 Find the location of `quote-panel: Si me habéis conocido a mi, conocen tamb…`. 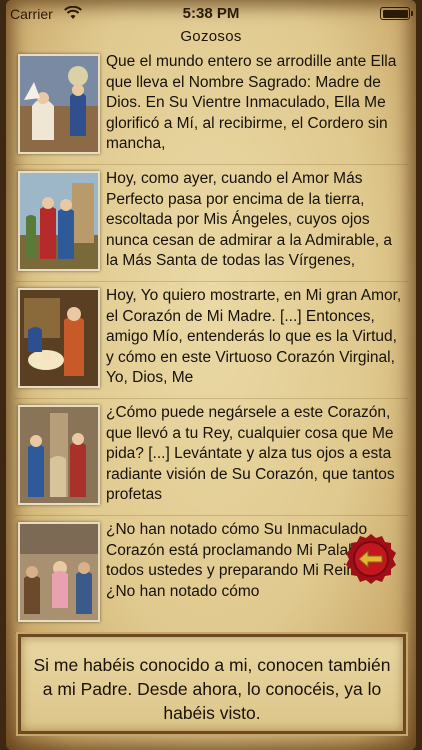

quote-panel: Si me habéis conocido a mi, conocen tamb… is located at coordinates (212, 684).